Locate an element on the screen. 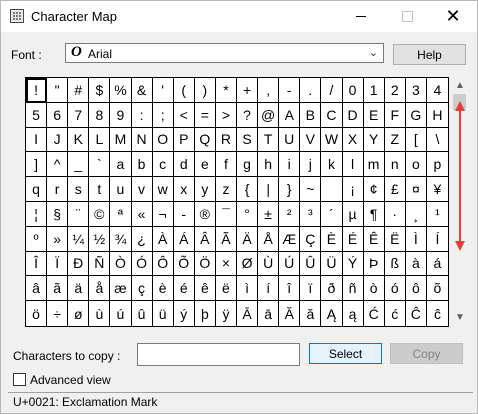 The width and height of the screenshot is (478, 414). character-cell: V is located at coordinates (311, 140).